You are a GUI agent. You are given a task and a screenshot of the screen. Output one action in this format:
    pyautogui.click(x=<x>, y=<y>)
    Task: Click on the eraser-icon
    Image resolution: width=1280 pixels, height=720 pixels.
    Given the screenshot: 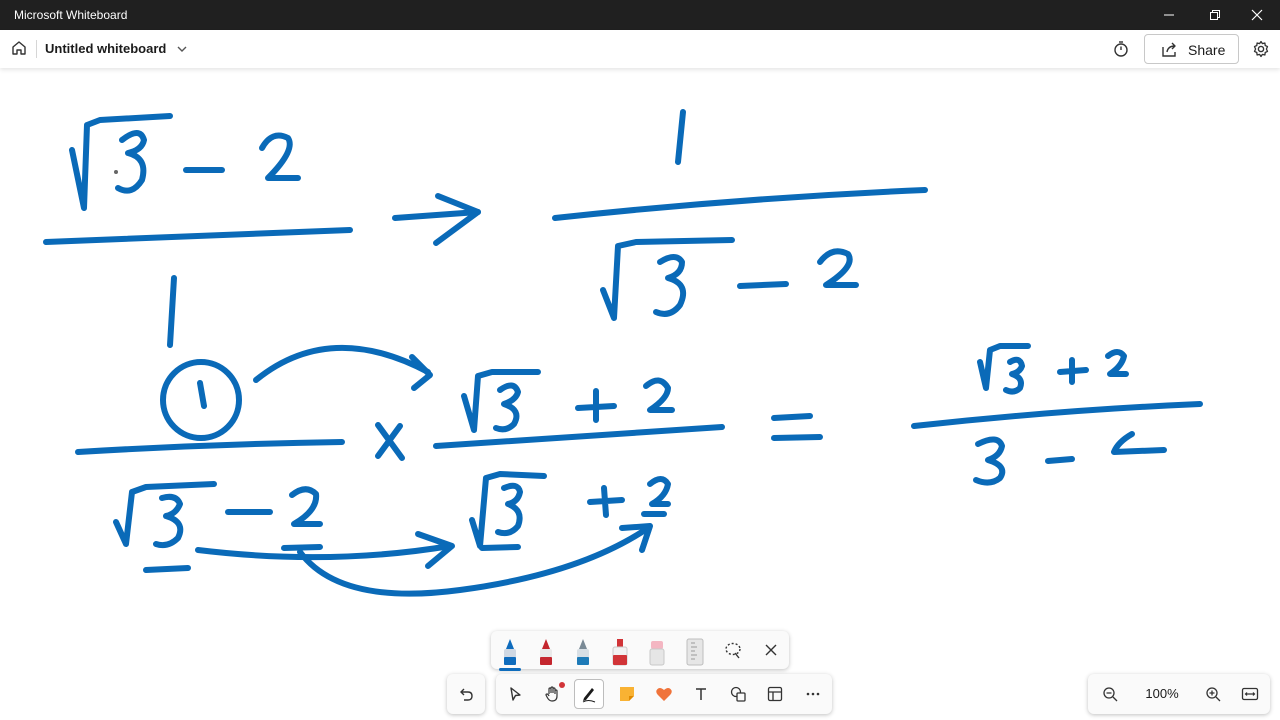 What is the action you would take?
    pyautogui.click(x=657, y=653)
    